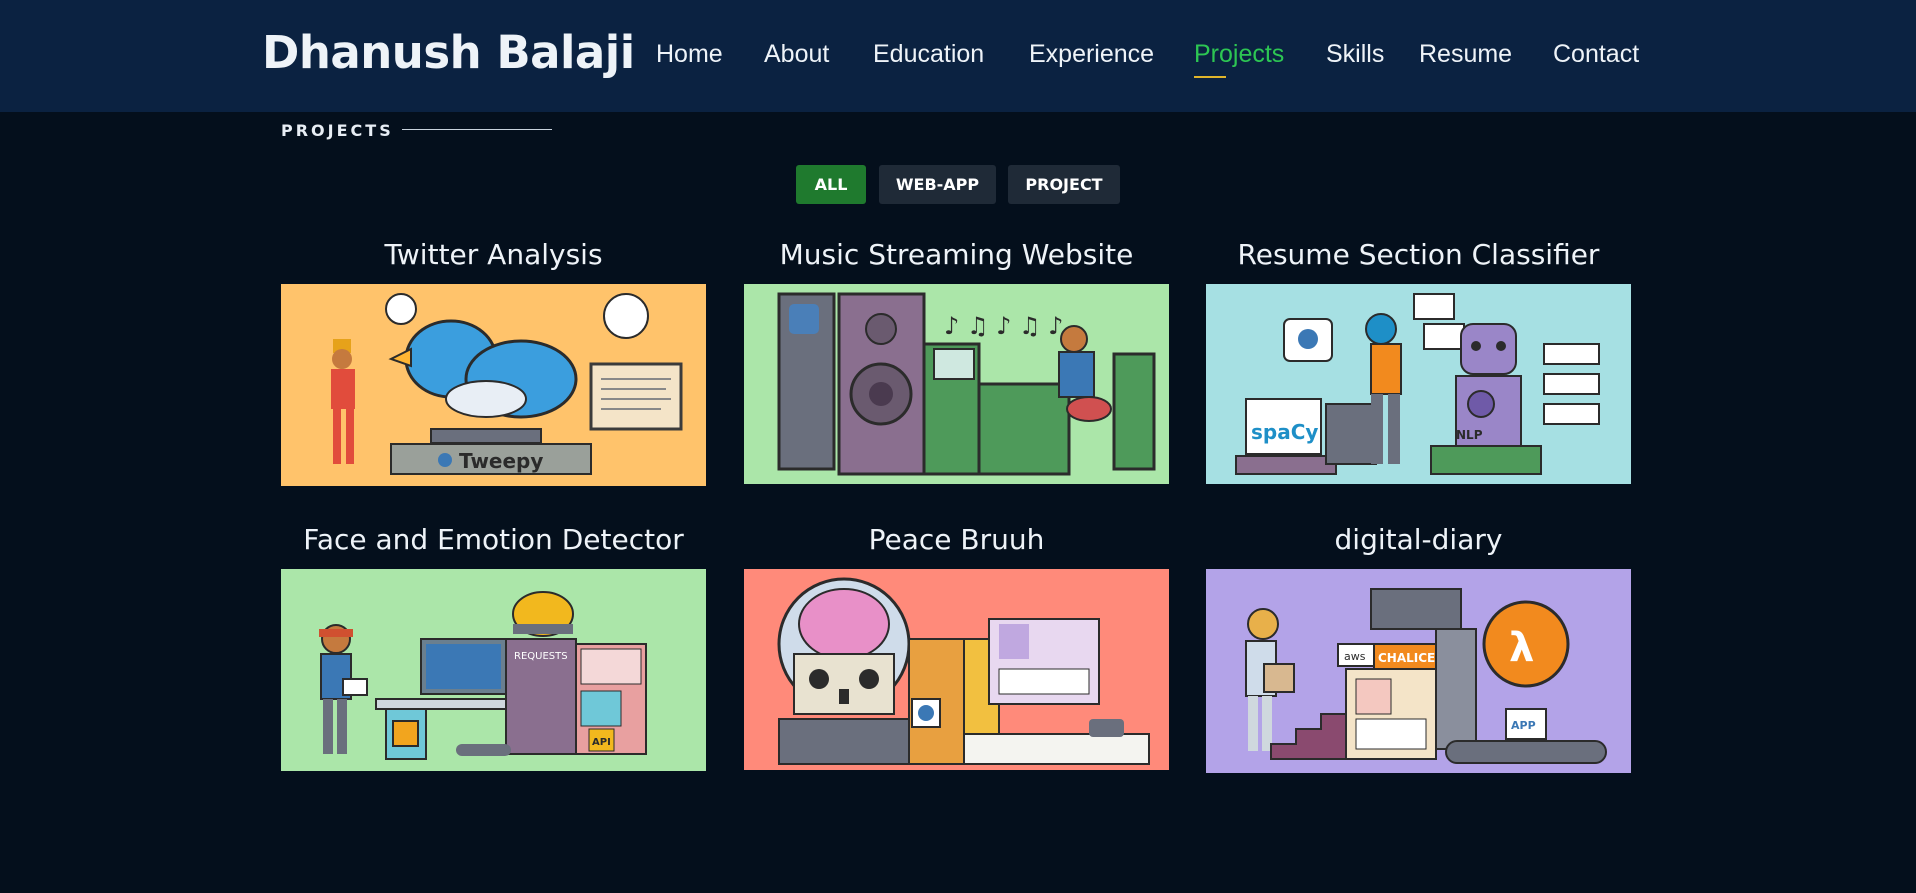 The image size is (1916, 893). What do you see at coordinates (1465, 54) in the screenshot?
I see `nav-resume: Resume` at bounding box center [1465, 54].